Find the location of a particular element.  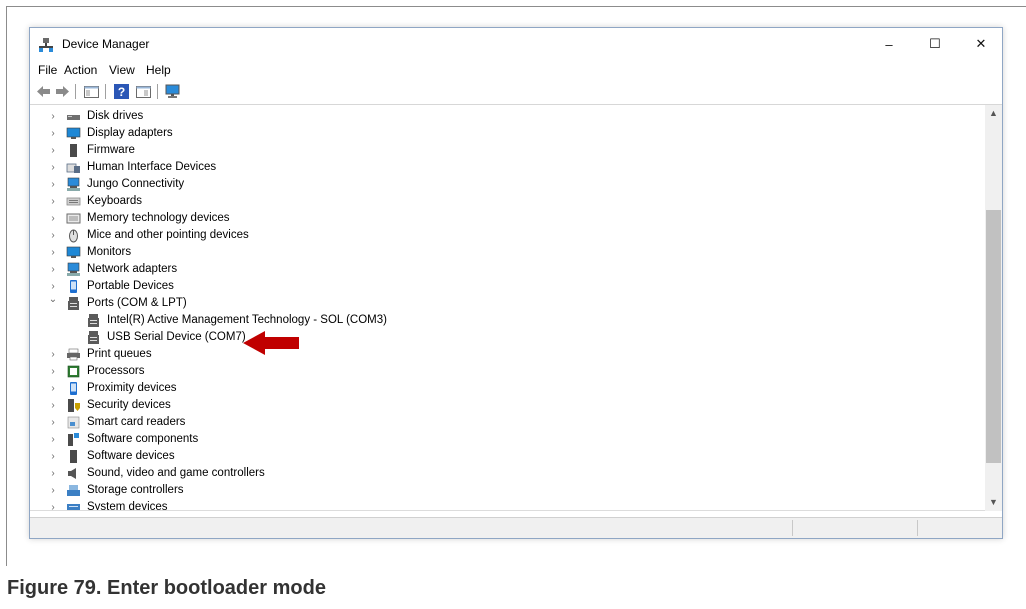

back-icon is located at coordinates (43, 91).